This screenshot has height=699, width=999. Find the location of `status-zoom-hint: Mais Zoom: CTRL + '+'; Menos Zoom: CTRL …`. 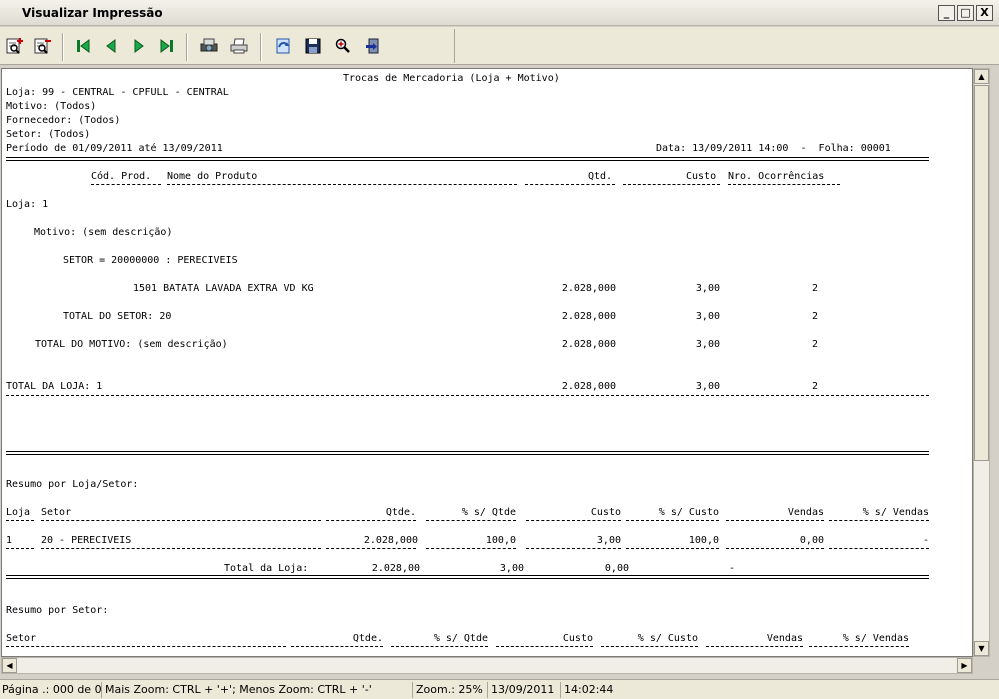

status-zoom-hint: Mais Zoom: CTRL + '+'; Menos Zoom: CTRL … is located at coordinates (258, 690).